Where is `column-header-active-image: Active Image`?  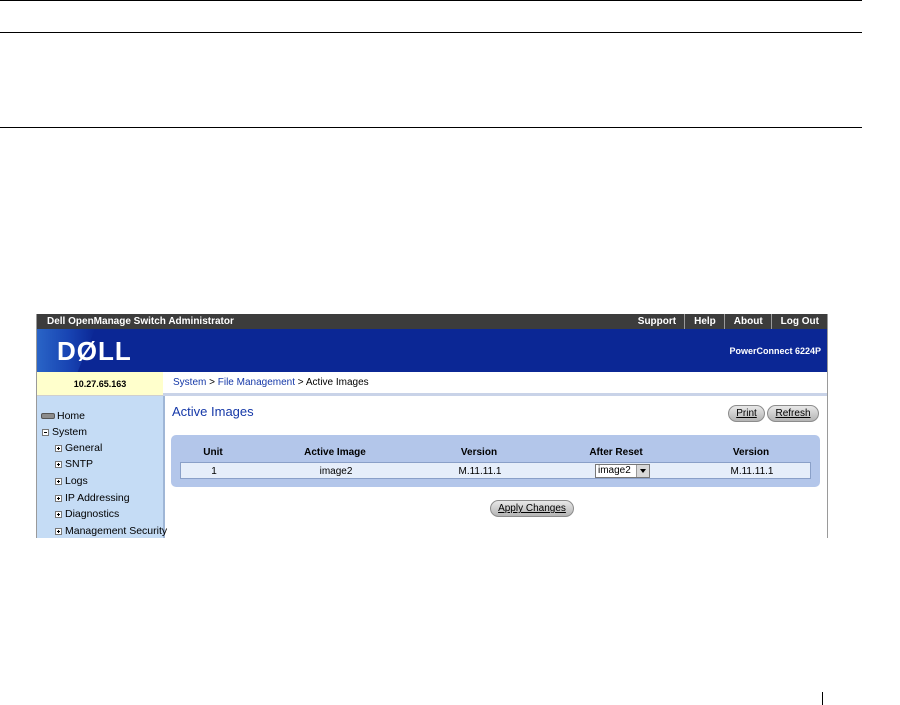
column-header-active-image: Active Image is located at coordinates (335, 452).